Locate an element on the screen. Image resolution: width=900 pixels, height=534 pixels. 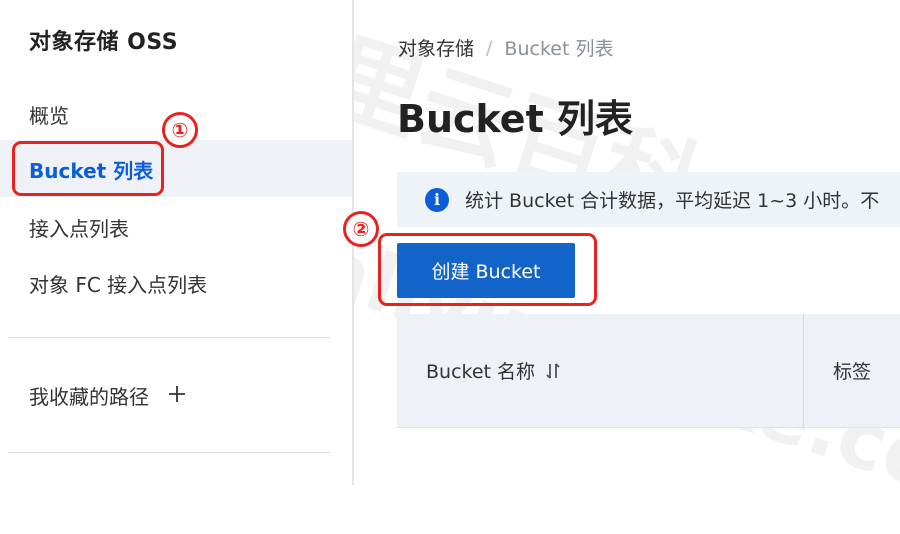
sidebar-item-access-points: 接入点列表 is located at coordinates (79, 227).